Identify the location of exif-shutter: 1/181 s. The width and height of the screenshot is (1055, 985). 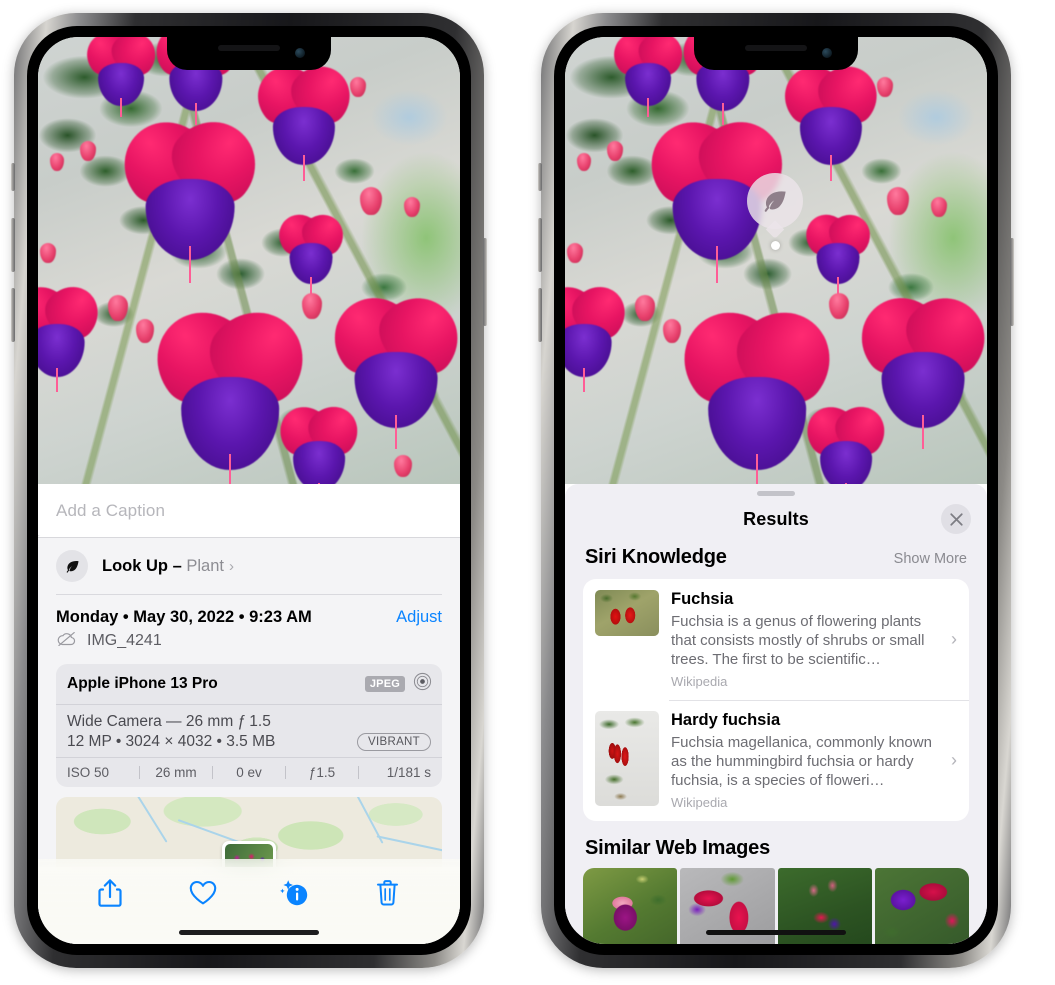
(408, 772).